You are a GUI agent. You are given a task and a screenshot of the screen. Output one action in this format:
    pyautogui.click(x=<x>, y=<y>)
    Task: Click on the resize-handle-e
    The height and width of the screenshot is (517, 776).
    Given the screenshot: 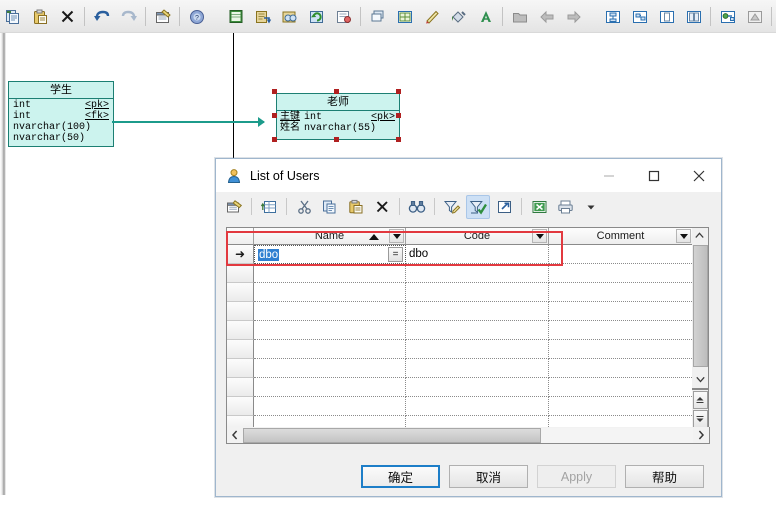 What is the action you would take?
    pyautogui.click(x=398, y=115)
    